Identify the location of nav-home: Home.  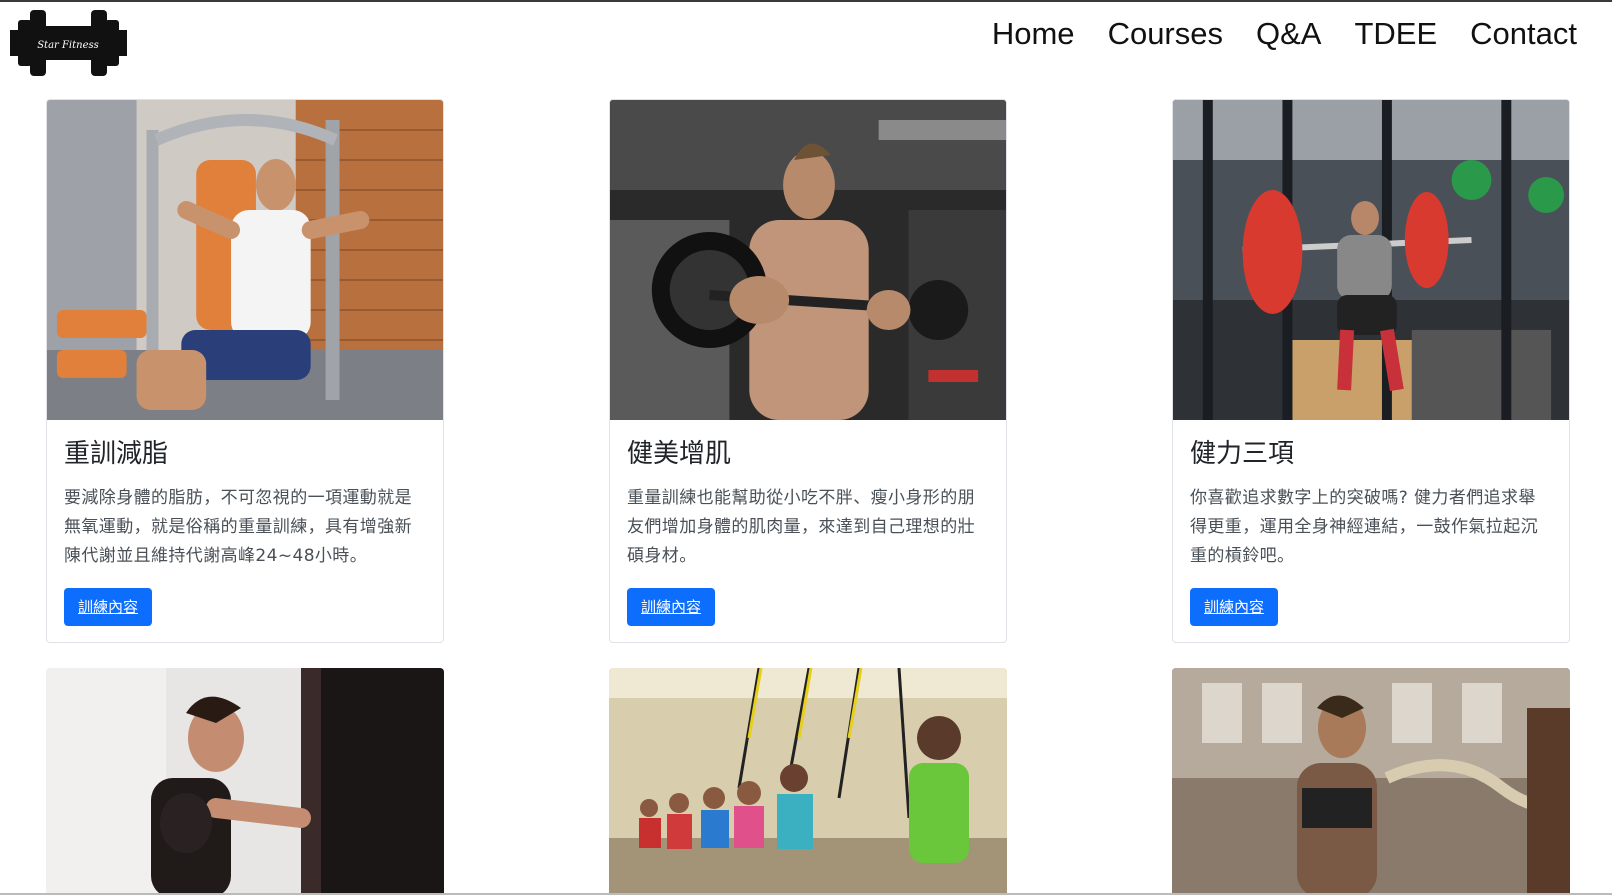
(1033, 34).